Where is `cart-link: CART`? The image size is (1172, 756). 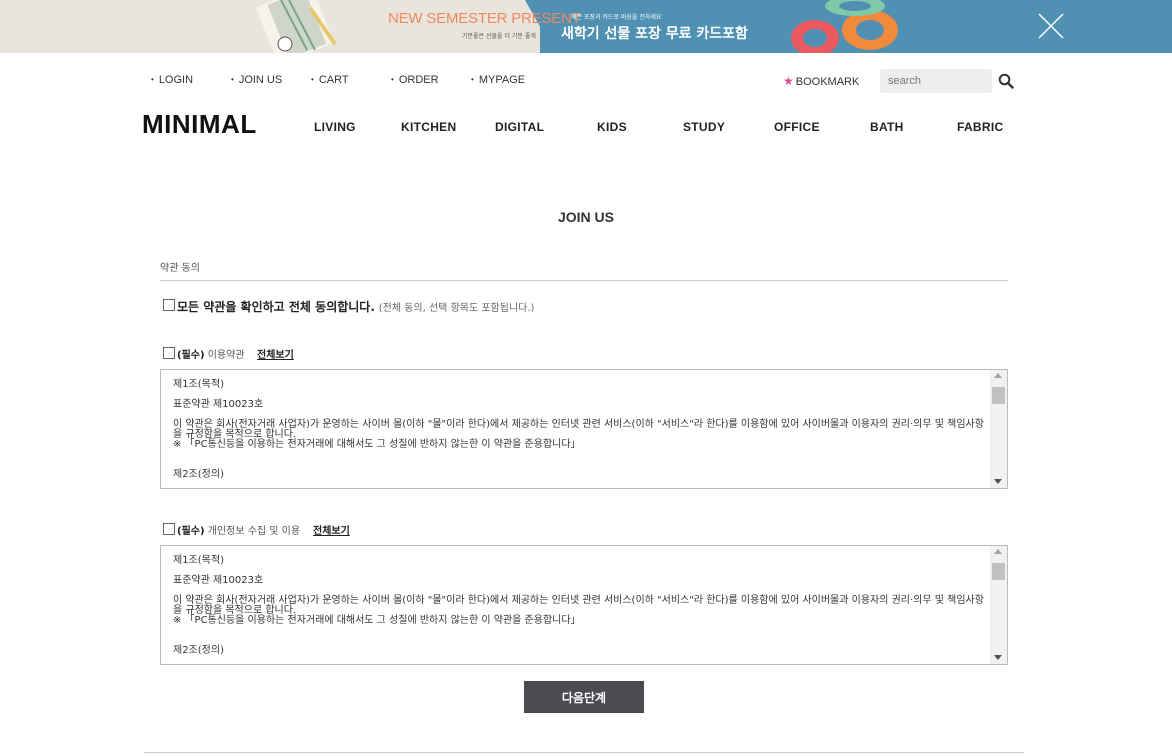 cart-link: CART is located at coordinates (330, 80).